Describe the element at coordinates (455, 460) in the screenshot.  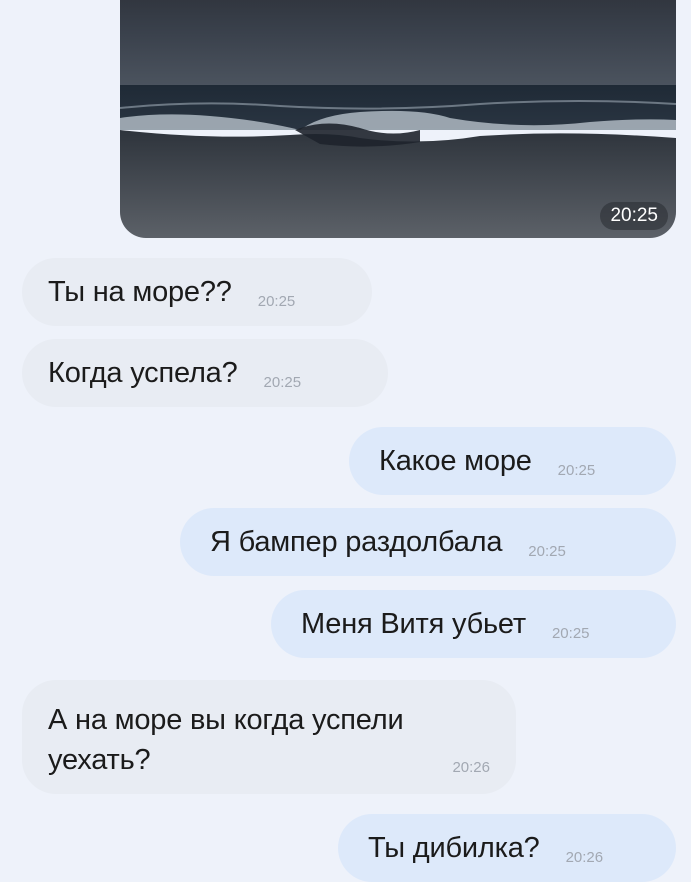
I see `message-text: Какое море` at that location.